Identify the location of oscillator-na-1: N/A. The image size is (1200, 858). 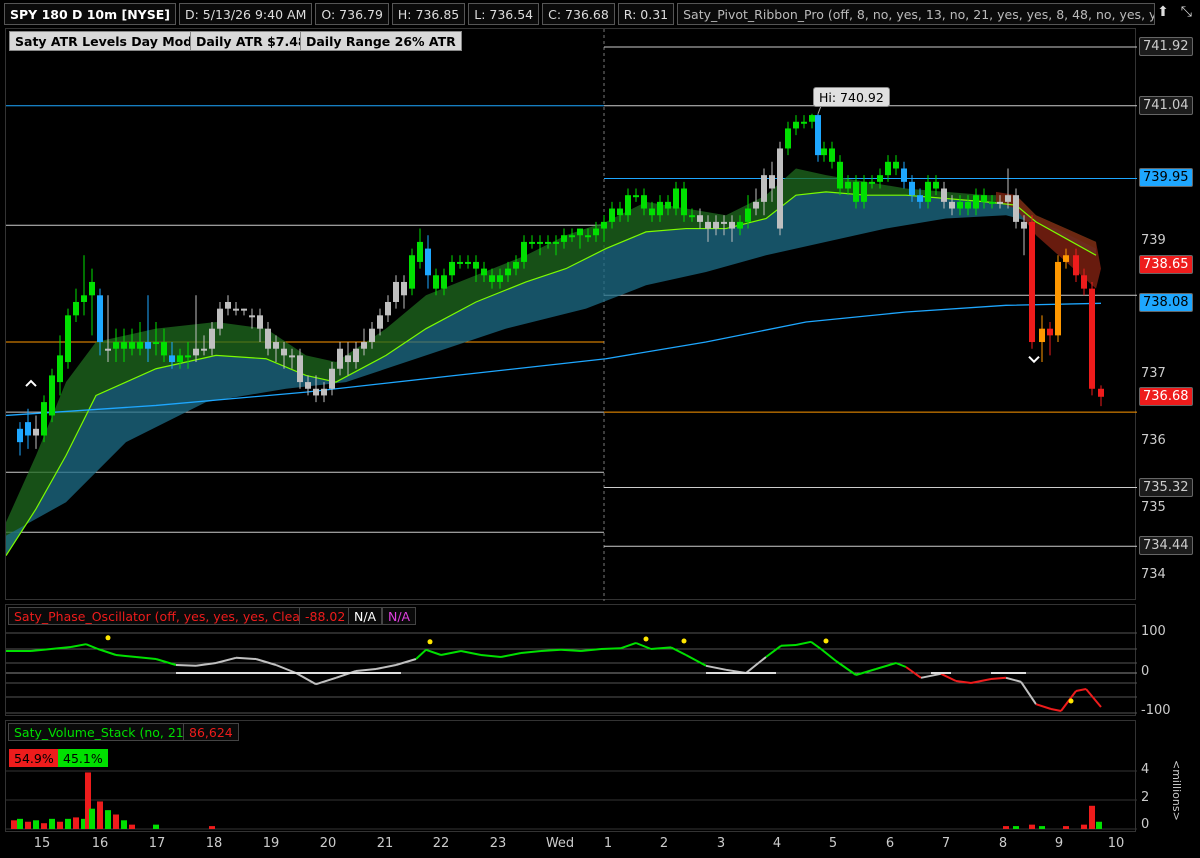
(365, 616).